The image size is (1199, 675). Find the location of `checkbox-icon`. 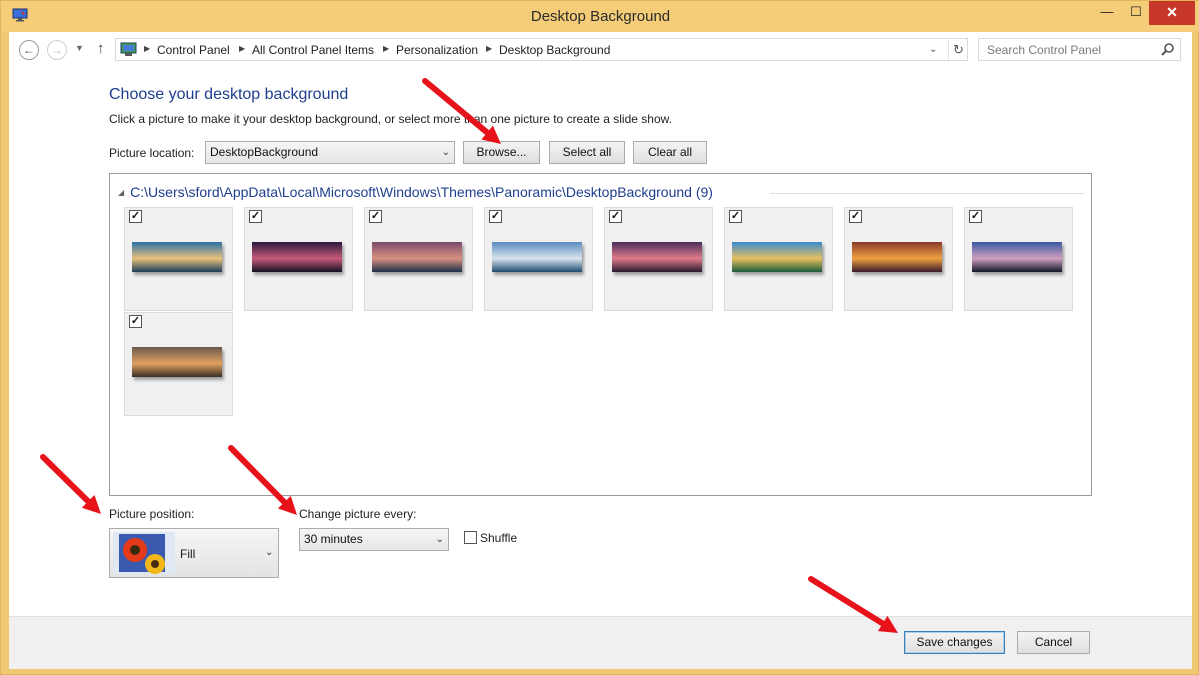

checkbox-icon is located at coordinates (470, 537).